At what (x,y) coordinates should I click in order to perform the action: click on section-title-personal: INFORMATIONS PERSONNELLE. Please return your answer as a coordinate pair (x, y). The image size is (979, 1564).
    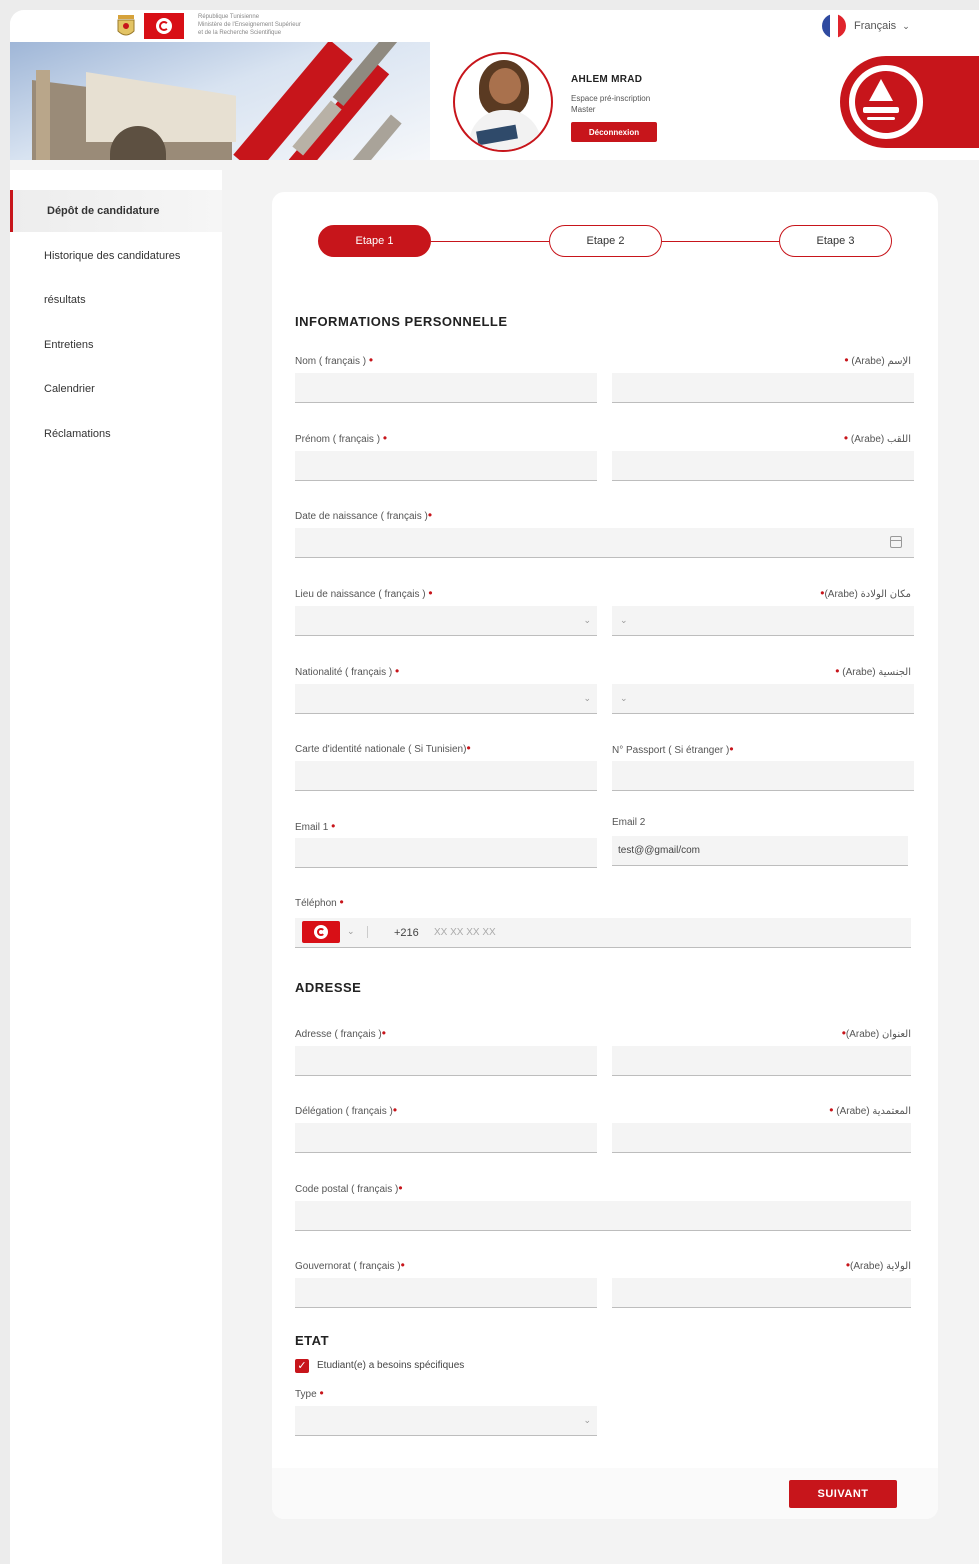
    Looking at the image, I should click on (401, 321).